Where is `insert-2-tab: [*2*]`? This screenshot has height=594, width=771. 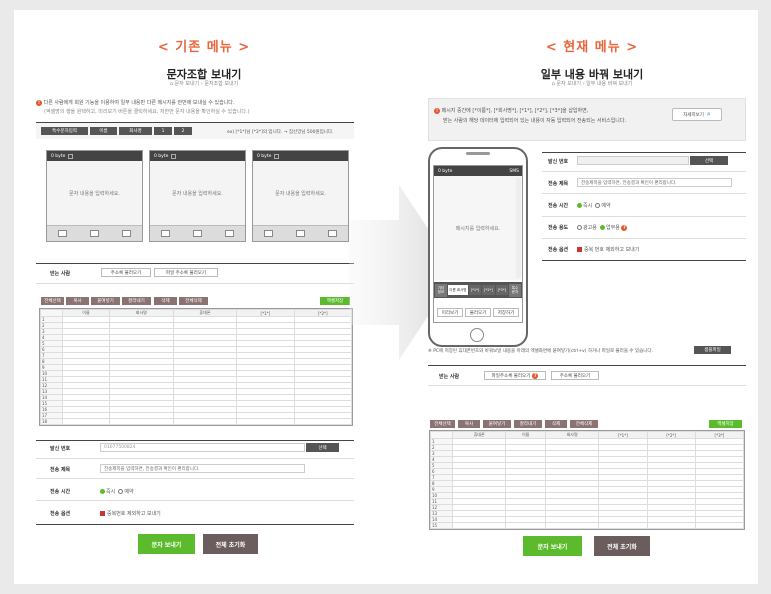
insert-2-tab: [*2*] is located at coordinates (488, 290).